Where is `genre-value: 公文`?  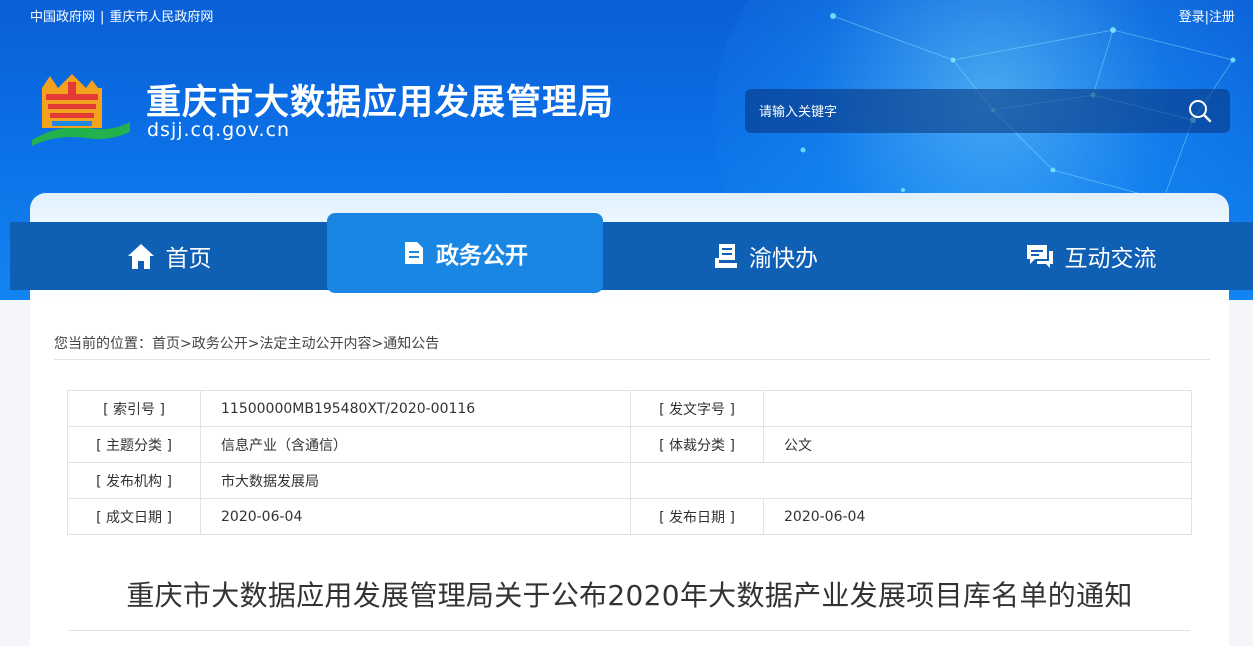 genre-value: 公文 is located at coordinates (977, 444).